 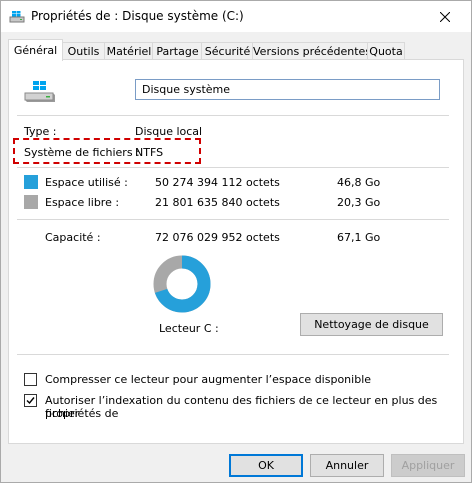 What do you see at coordinates (359, 237) in the screenshot?
I see `capacity-size: 67,1 Go` at bounding box center [359, 237].